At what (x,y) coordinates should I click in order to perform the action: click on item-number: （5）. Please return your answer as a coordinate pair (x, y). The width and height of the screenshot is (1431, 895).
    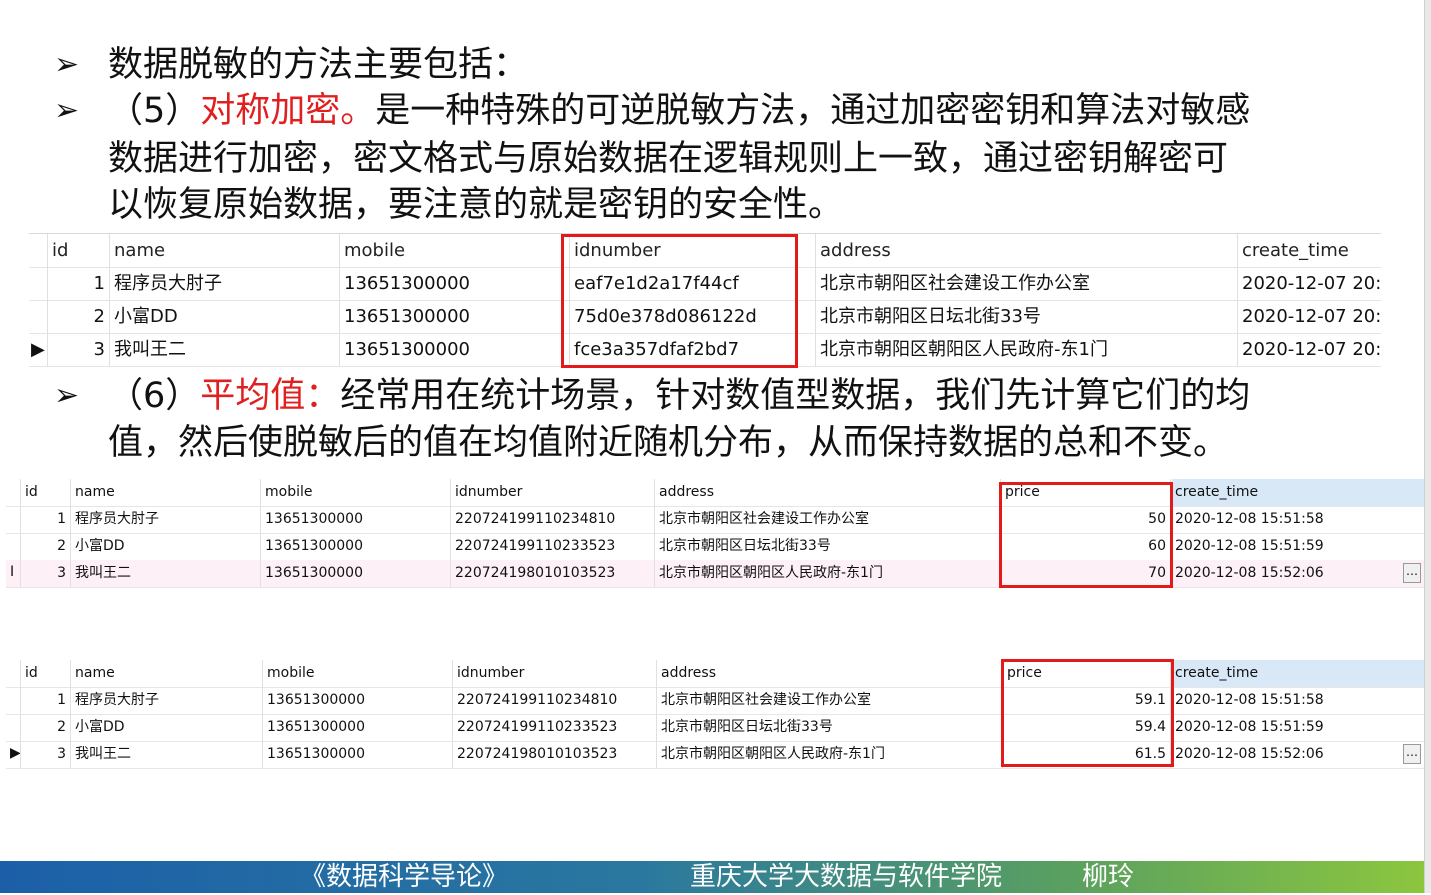
    Looking at the image, I should click on (154, 111).